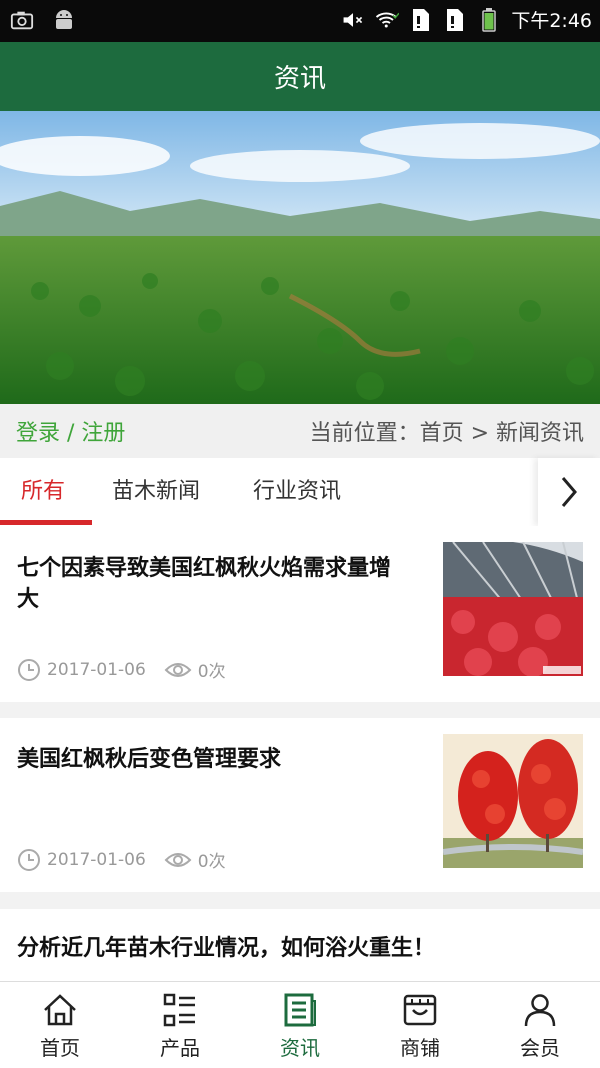 The height and width of the screenshot is (1068, 600). Describe the element at coordinates (60, 1048) in the screenshot. I see `tabbar-label: 首页` at that location.